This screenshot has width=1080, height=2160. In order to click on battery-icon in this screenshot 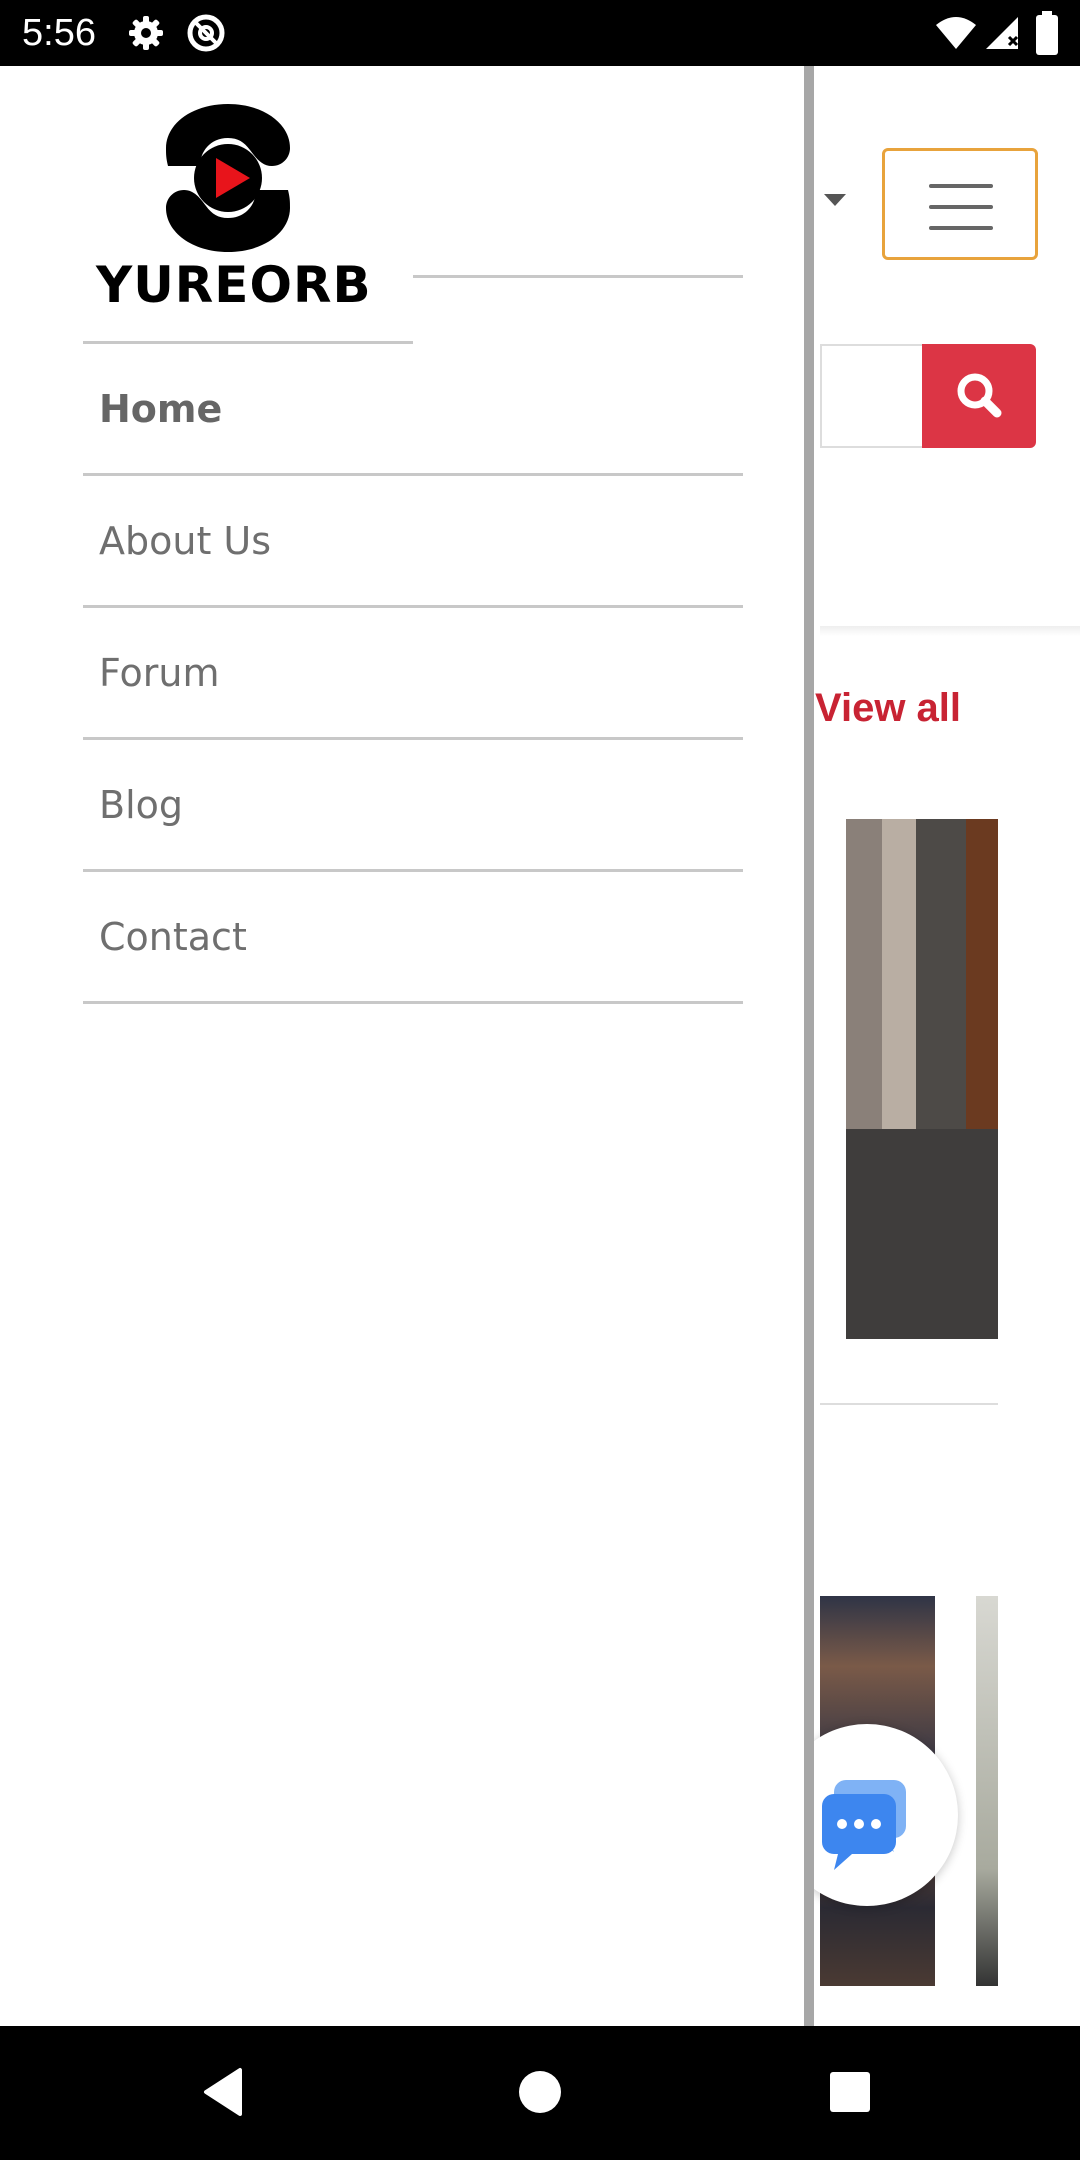, I will do `click(1047, 33)`.